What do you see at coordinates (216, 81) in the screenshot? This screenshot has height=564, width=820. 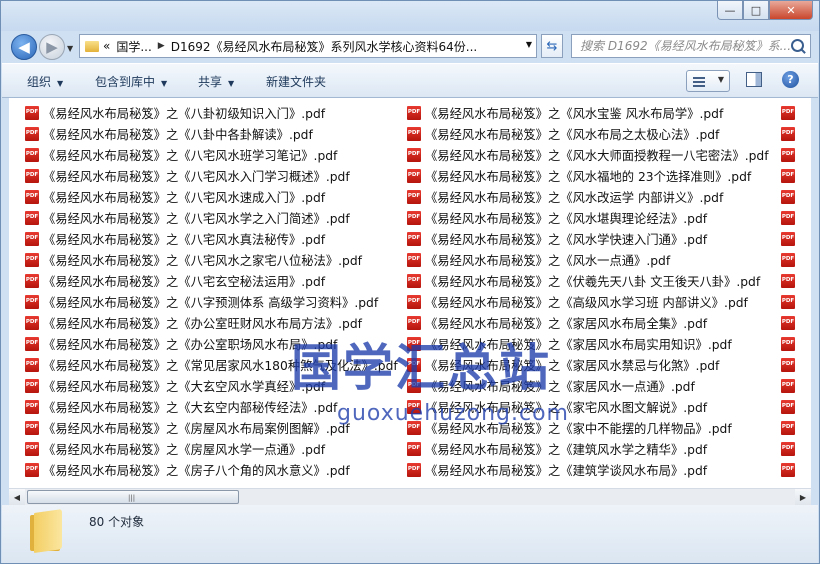 I see `share-menu: 共享 ▼` at bounding box center [216, 81].